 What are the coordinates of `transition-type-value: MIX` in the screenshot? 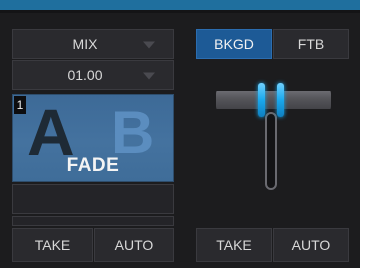 It's located at (85, 44).